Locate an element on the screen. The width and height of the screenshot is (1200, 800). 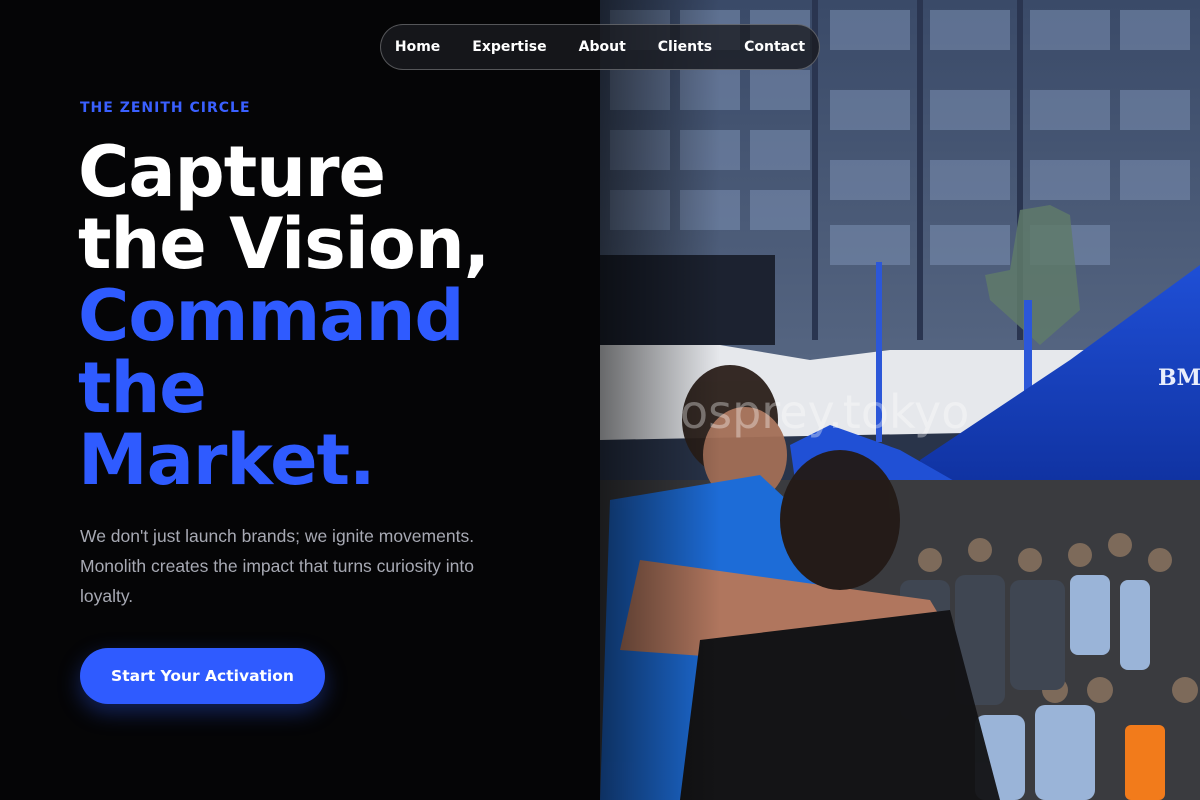
headline-line: Capture is located at coordinates (232, 172).